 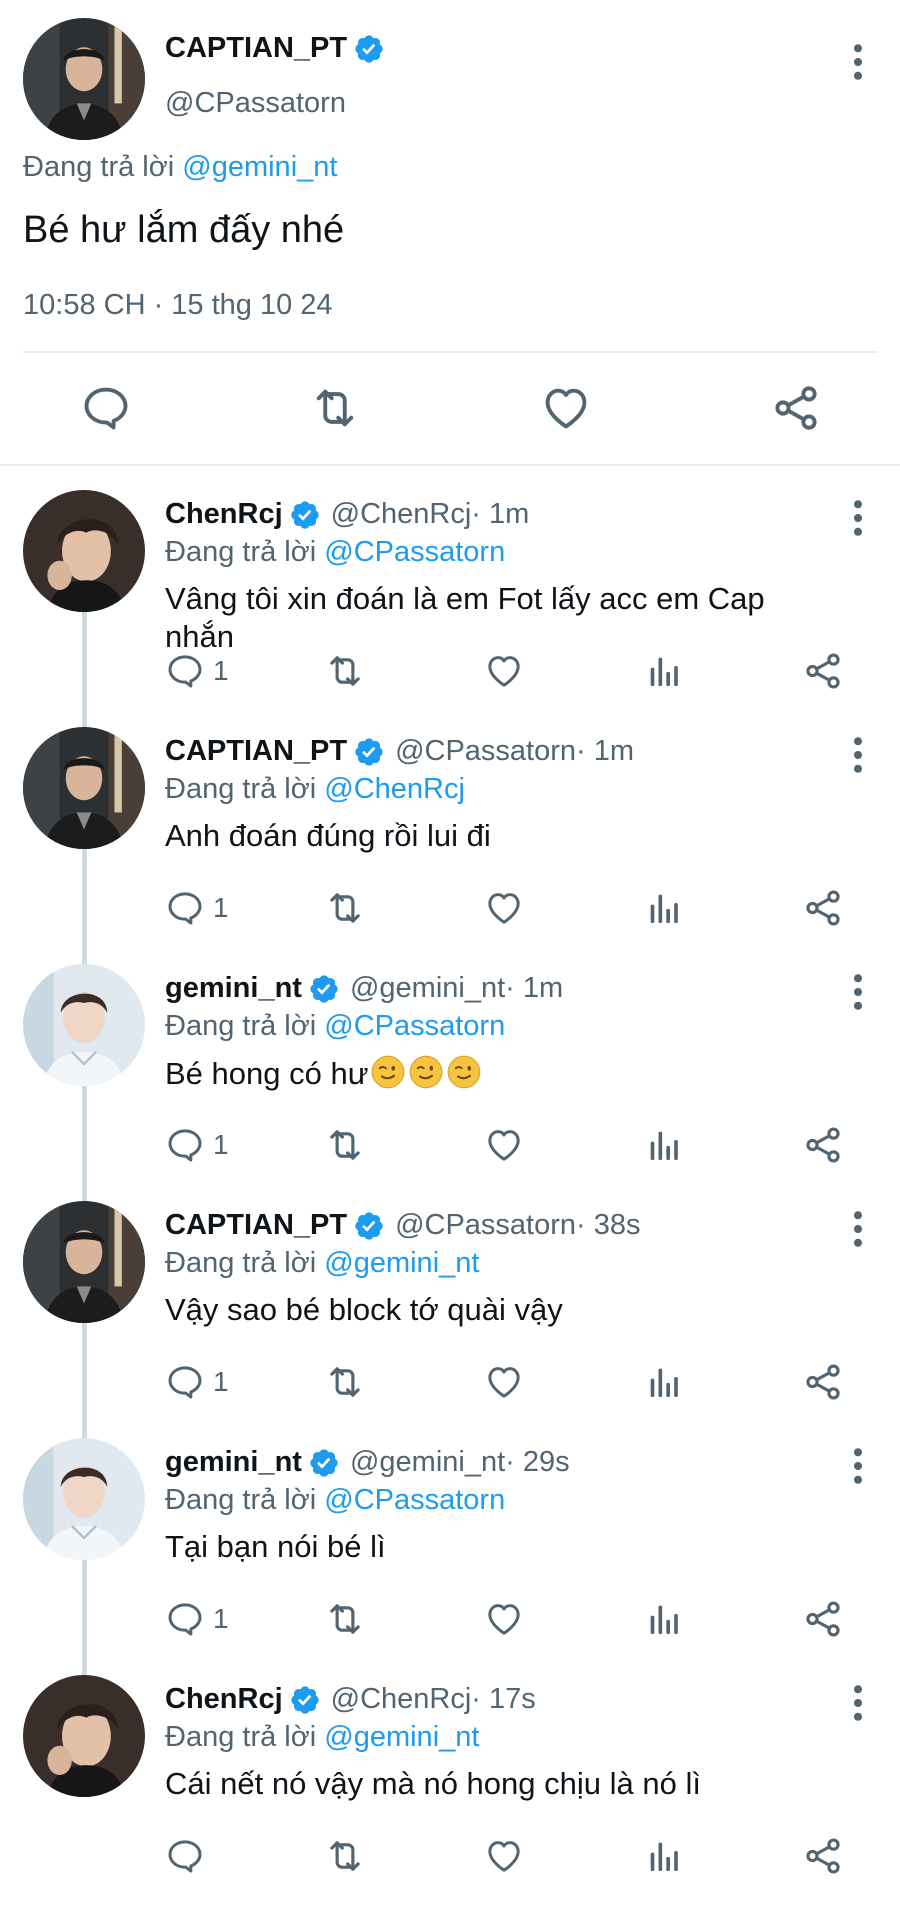 I want to click on reply-header: CAPTIAN_PT @CPassatorn · 38s, so click(x=403, y=1225).